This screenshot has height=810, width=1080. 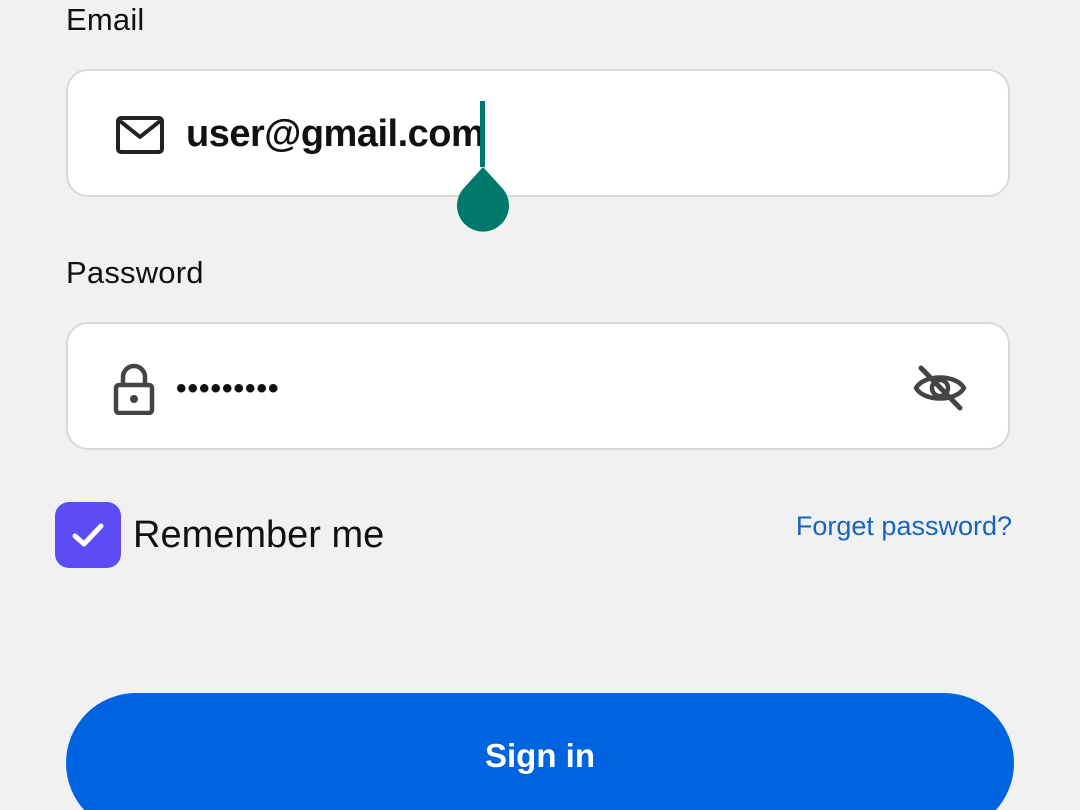 What do you see at coordinates (140, 135) in the screenshot?
I see `mail-icon` at bounding box center [140, 135].